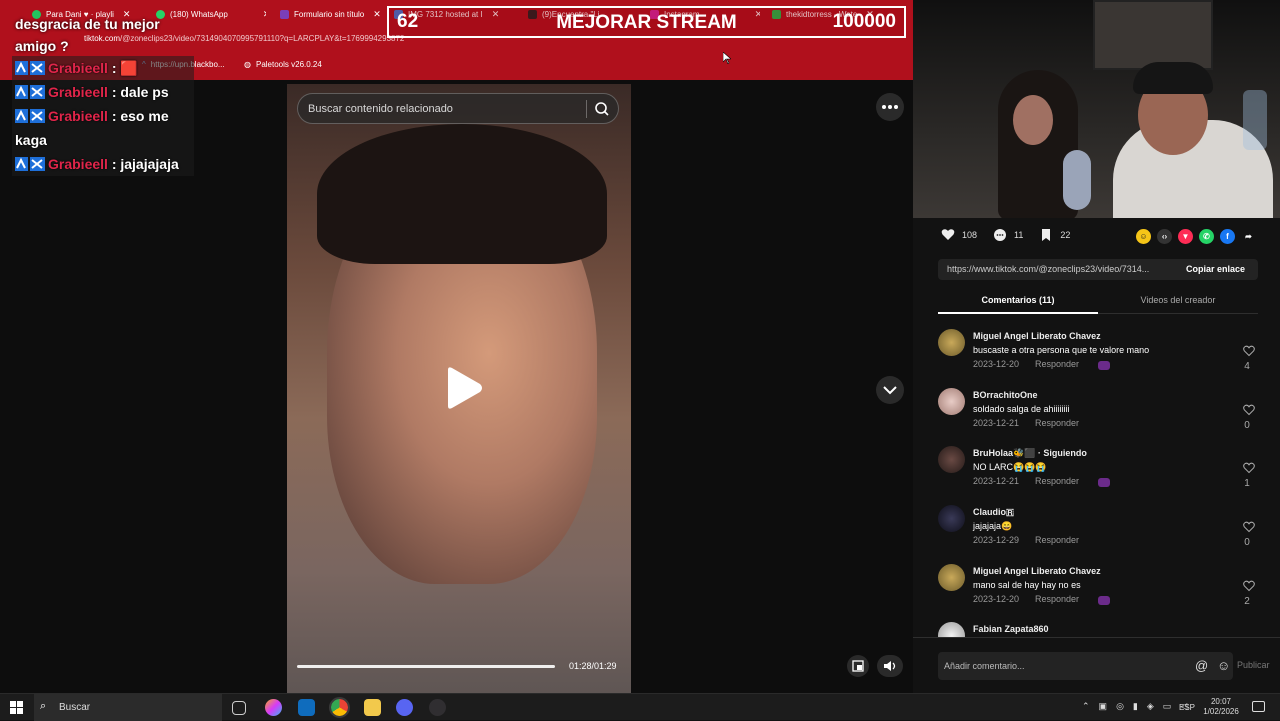 This screenshot has height=721, width=1280. I want to click on notification-icon, so click(1258, 706).